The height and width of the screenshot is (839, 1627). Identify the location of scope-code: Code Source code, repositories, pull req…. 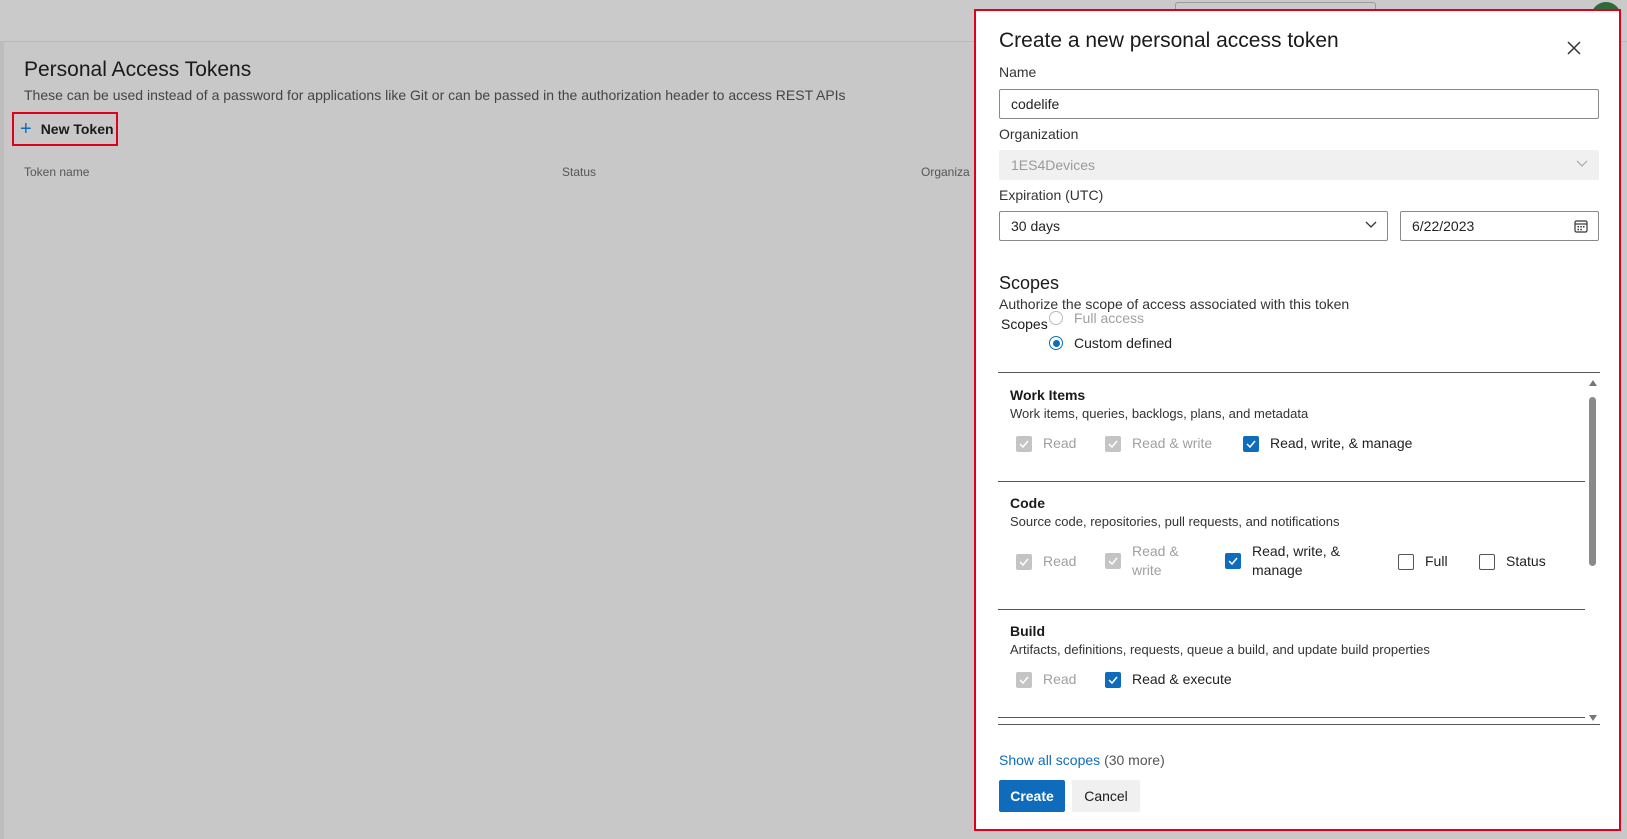
(1291, 545).